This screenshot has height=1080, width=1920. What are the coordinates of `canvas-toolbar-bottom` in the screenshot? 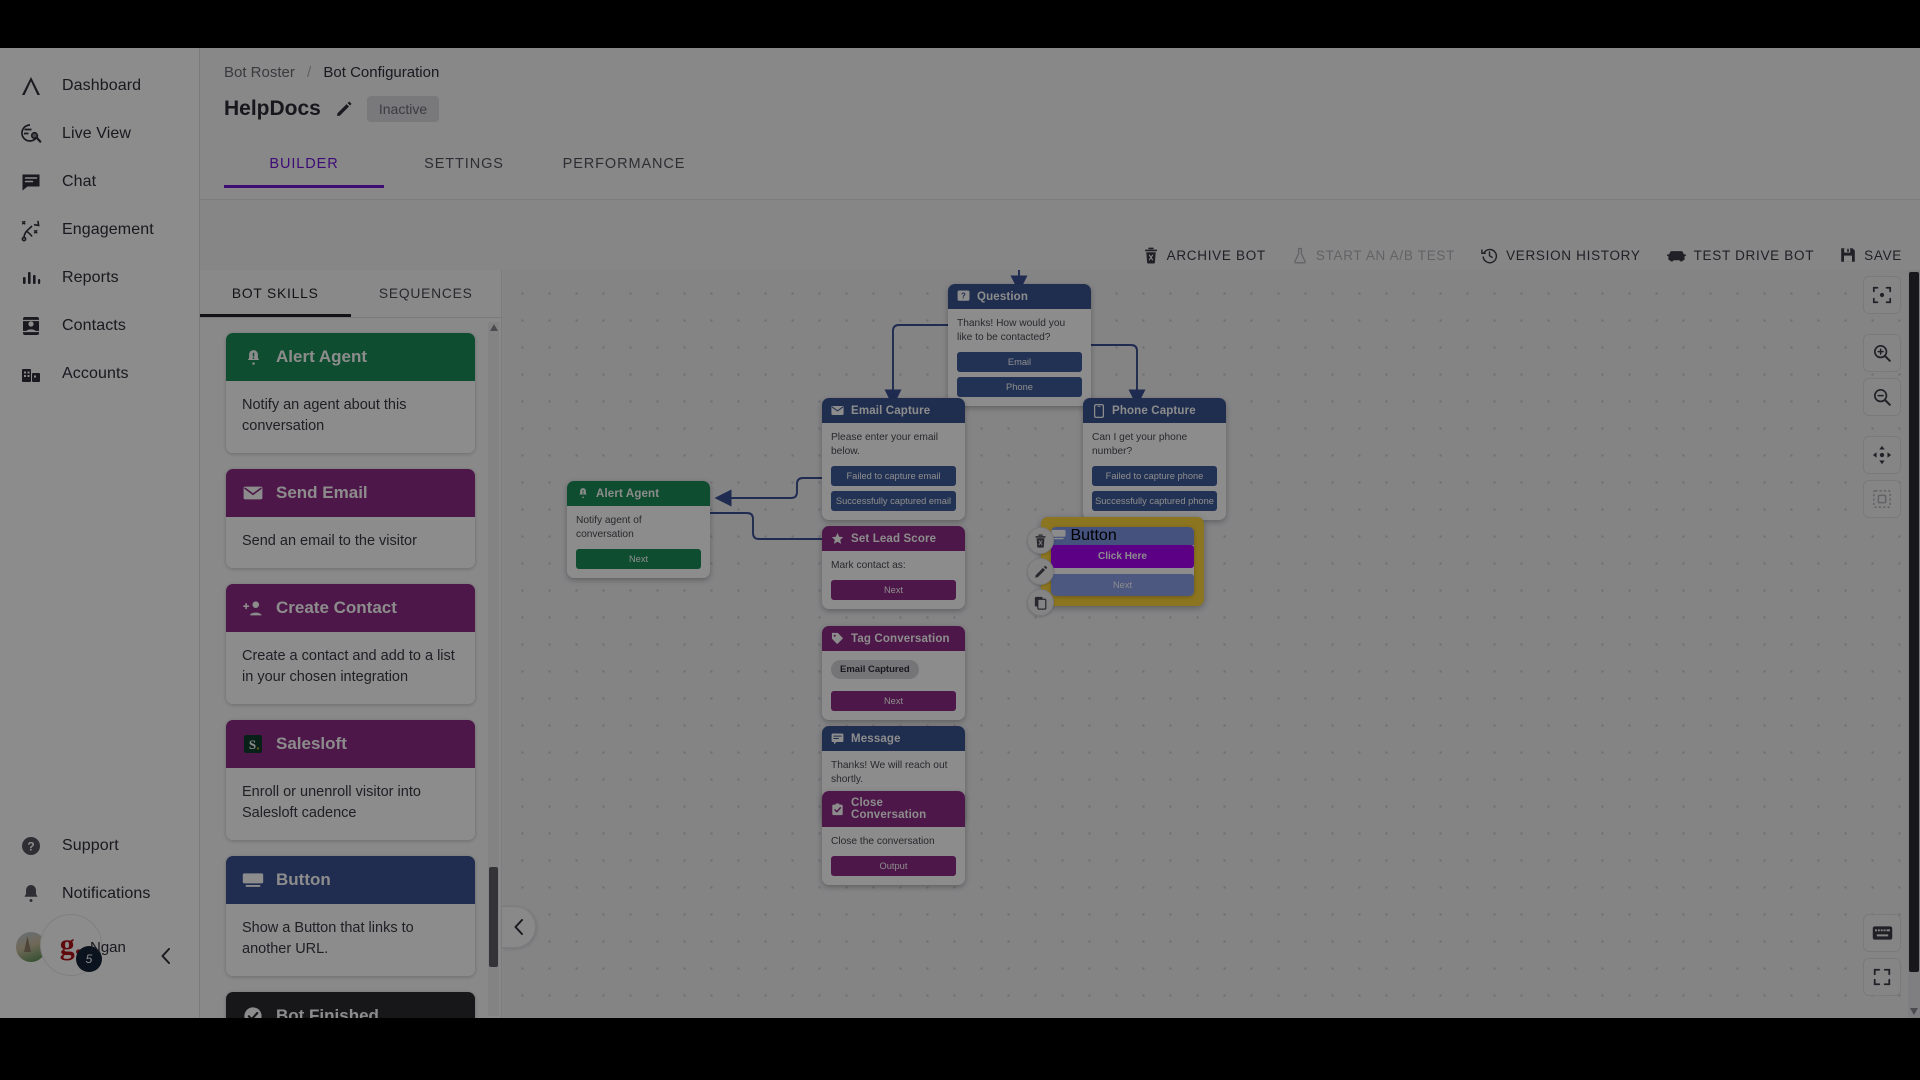 It's located at (1882, 958).